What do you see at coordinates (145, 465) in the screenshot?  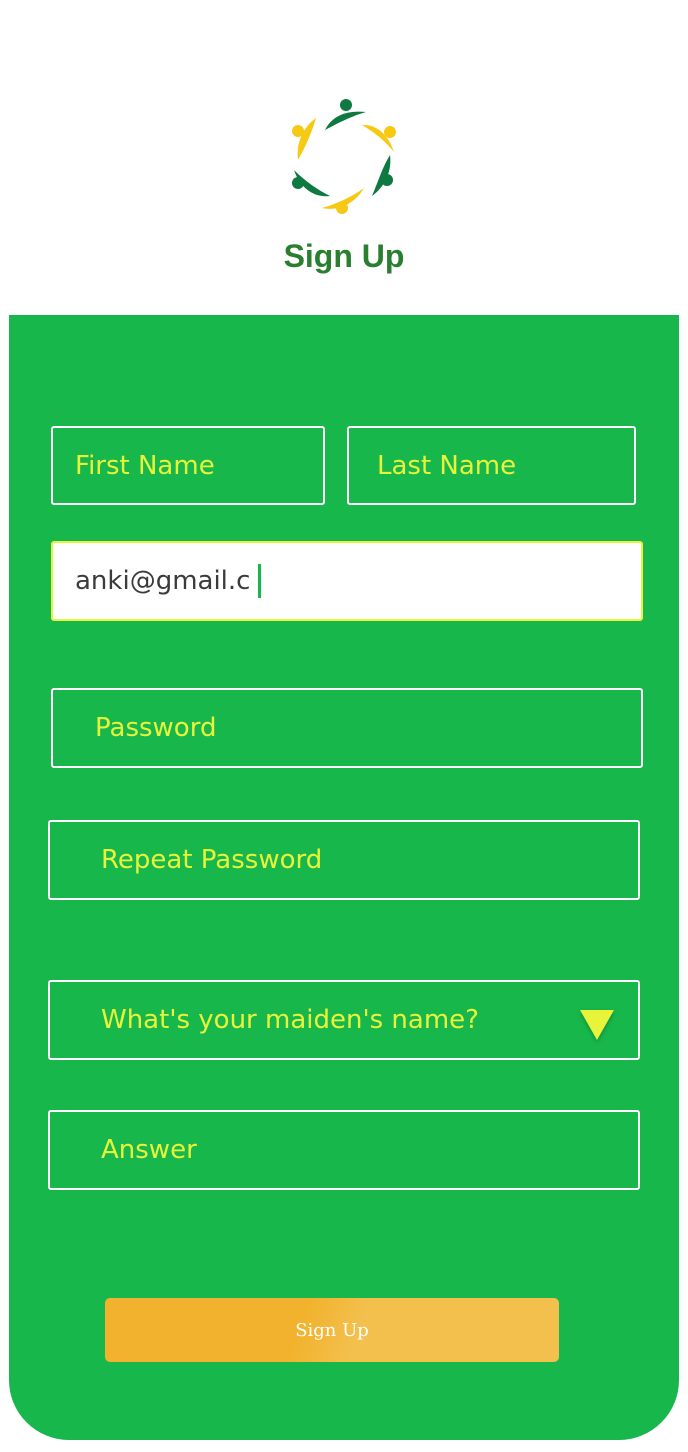 I see `first-name-placeholder: First Name` at bounding box center [145, 465].